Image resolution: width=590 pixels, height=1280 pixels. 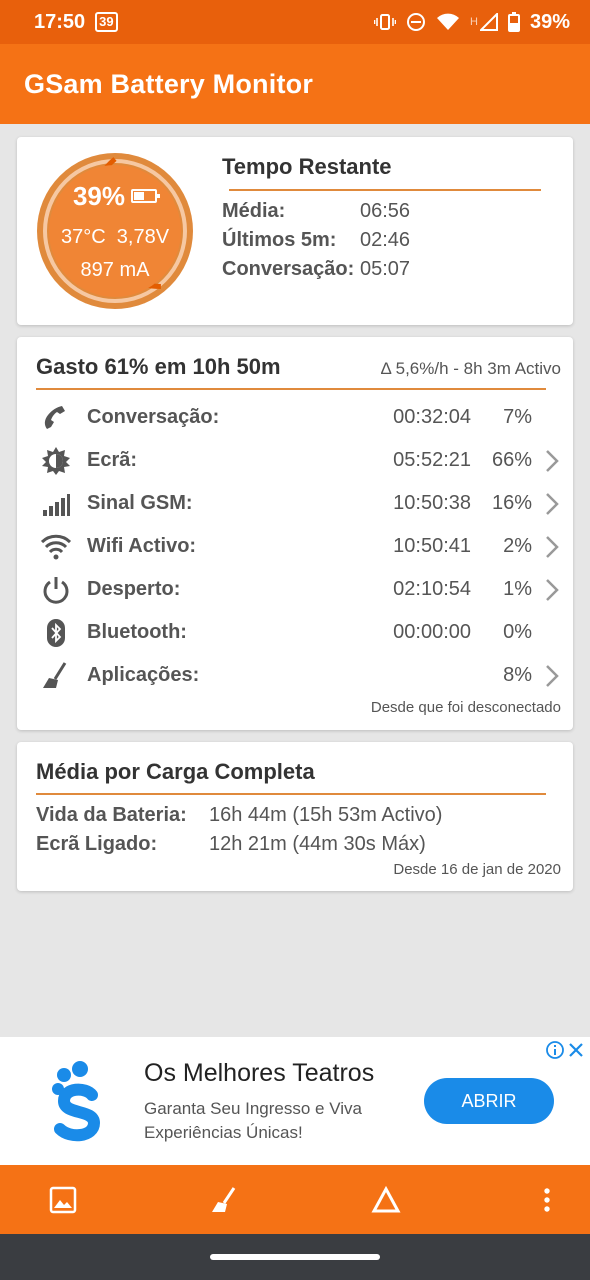 I want to click on media-label: Ecrã Ligado:, so click(x=97, y=844).